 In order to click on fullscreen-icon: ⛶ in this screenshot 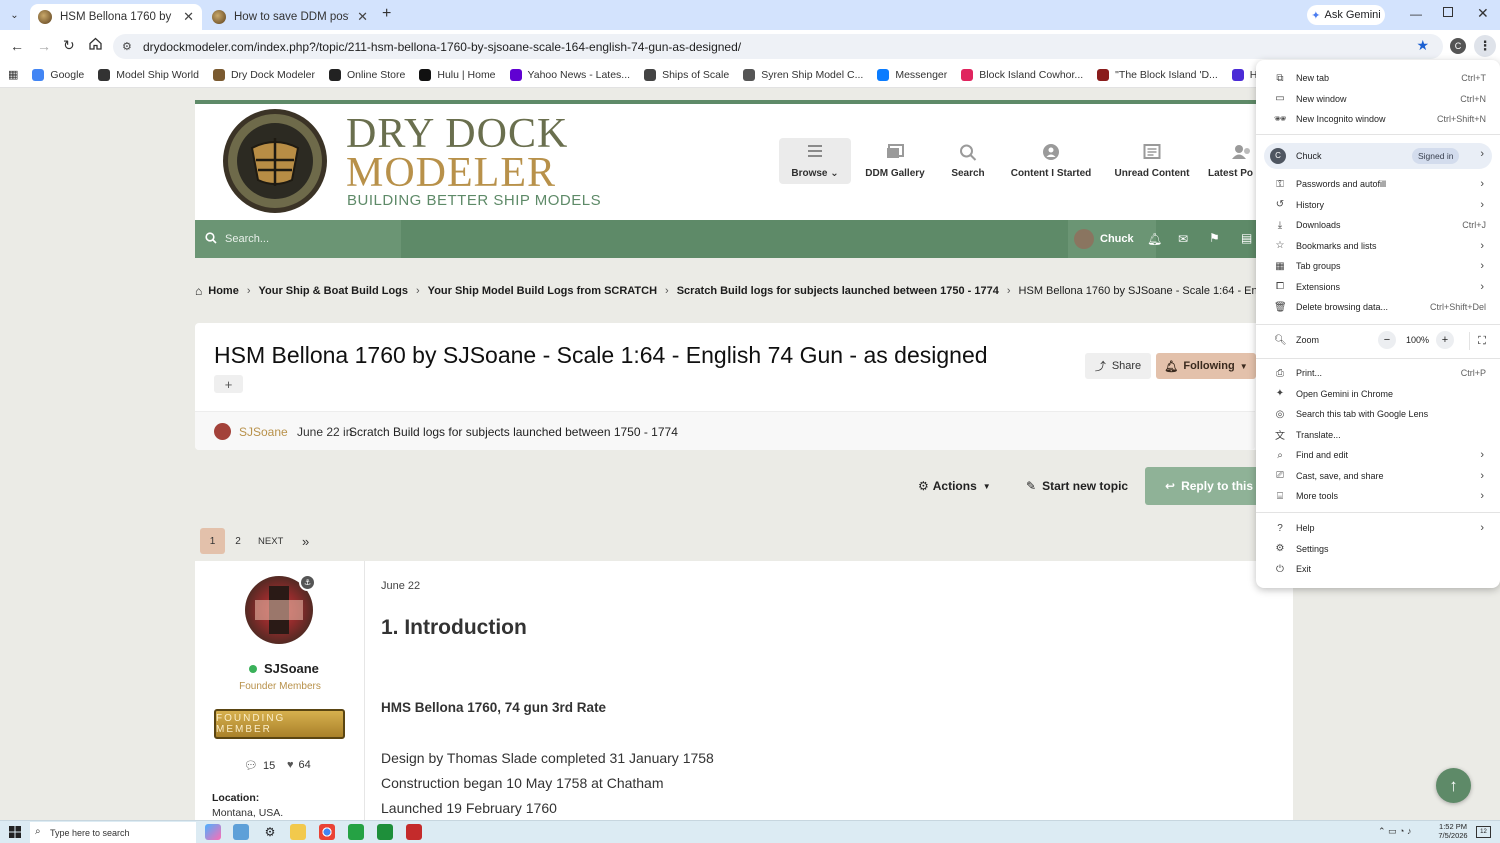, I will do `click(1481, 341)`.